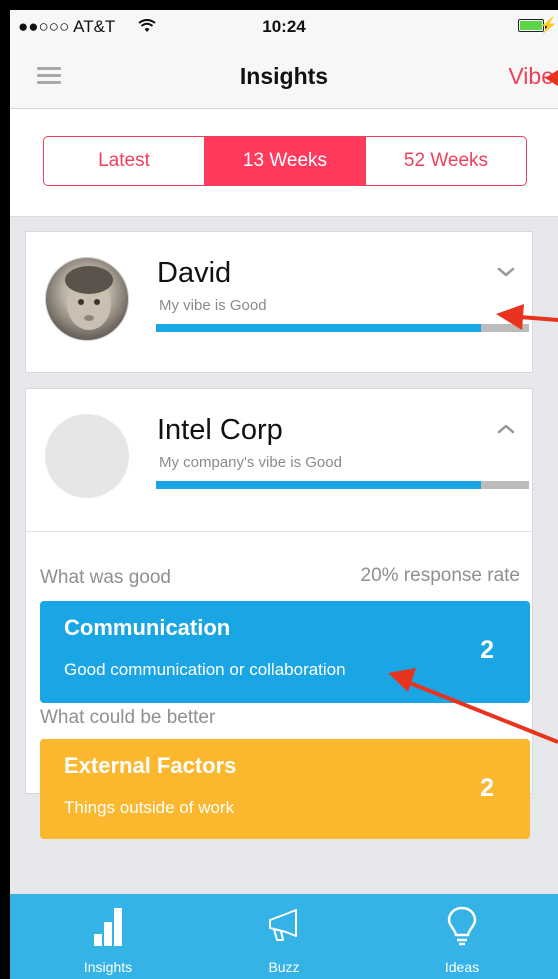 Image resolution: width=558 pixels, height=979 pixels. What do you see at coordinates (279, 531) in the screenshot?
I see `divider` at bounding box center [279, 531].